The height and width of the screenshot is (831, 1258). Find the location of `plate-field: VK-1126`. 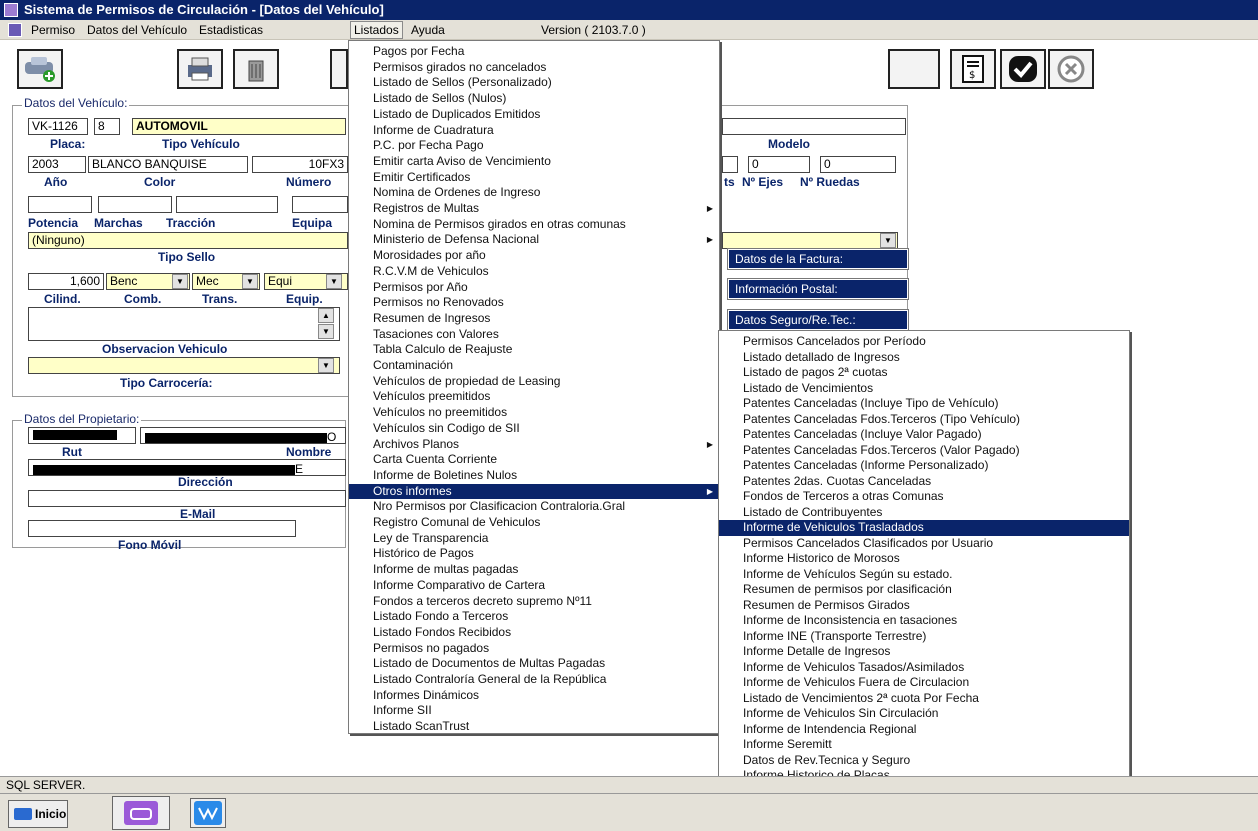

plate-field: VK-1126 is located at coordinates (58, 126).